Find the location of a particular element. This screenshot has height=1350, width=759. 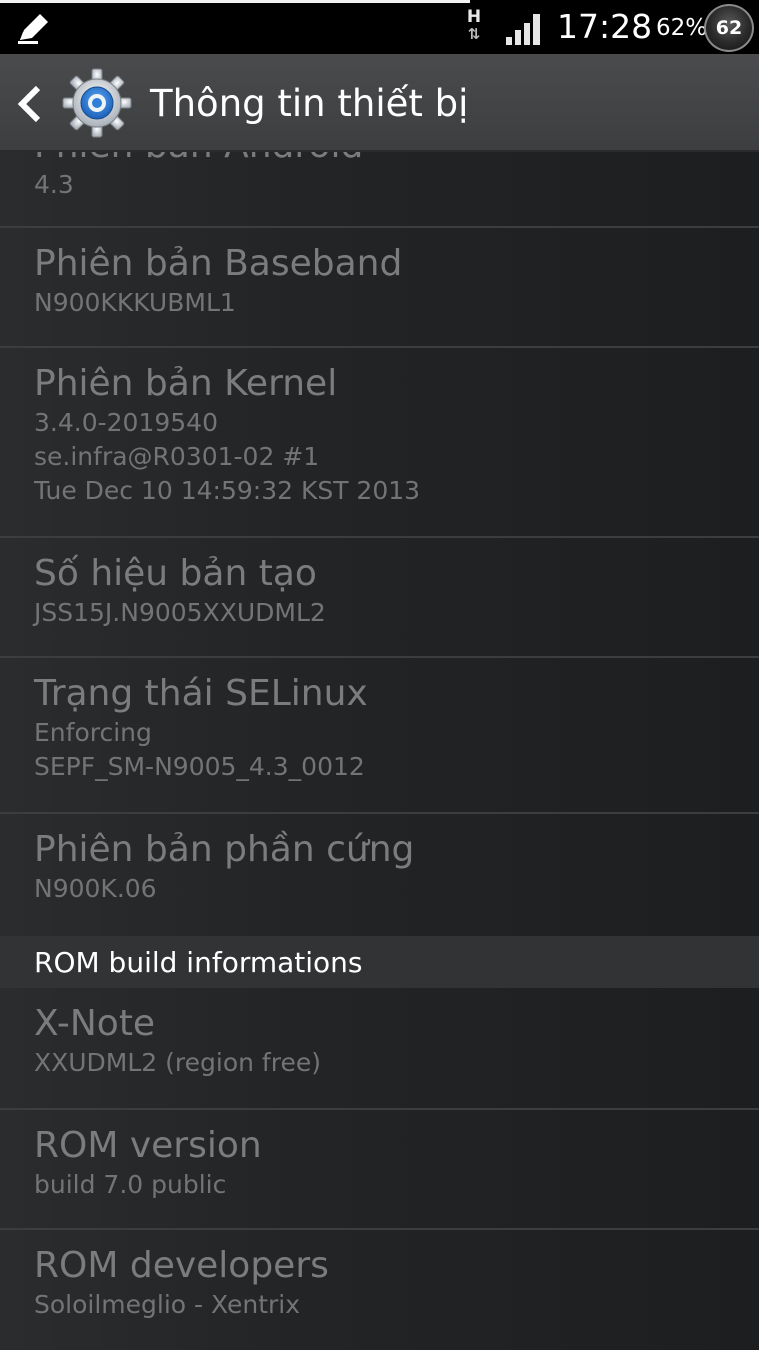

list-item-hardware-version: Phiên bản phần cứng N900K.06 is located at coordinates (379, 875).